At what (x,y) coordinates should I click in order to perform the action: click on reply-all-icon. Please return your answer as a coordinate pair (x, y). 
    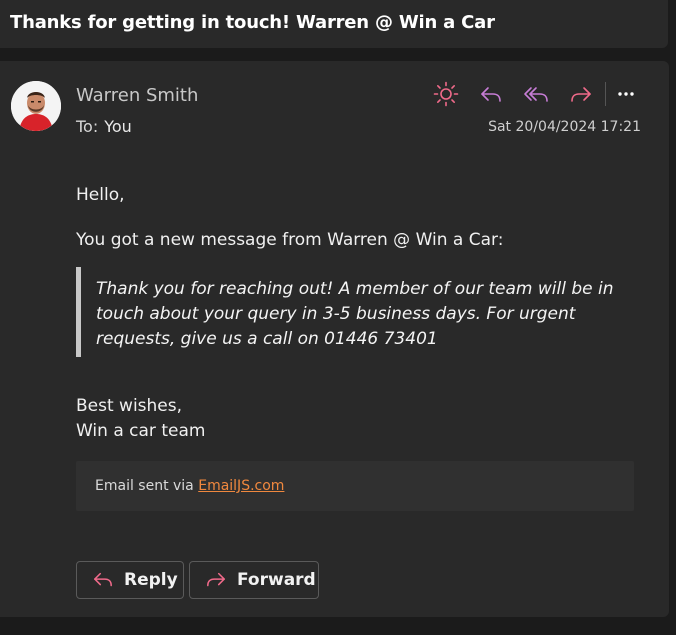
    Looking at the image, I should click on (536, 94).